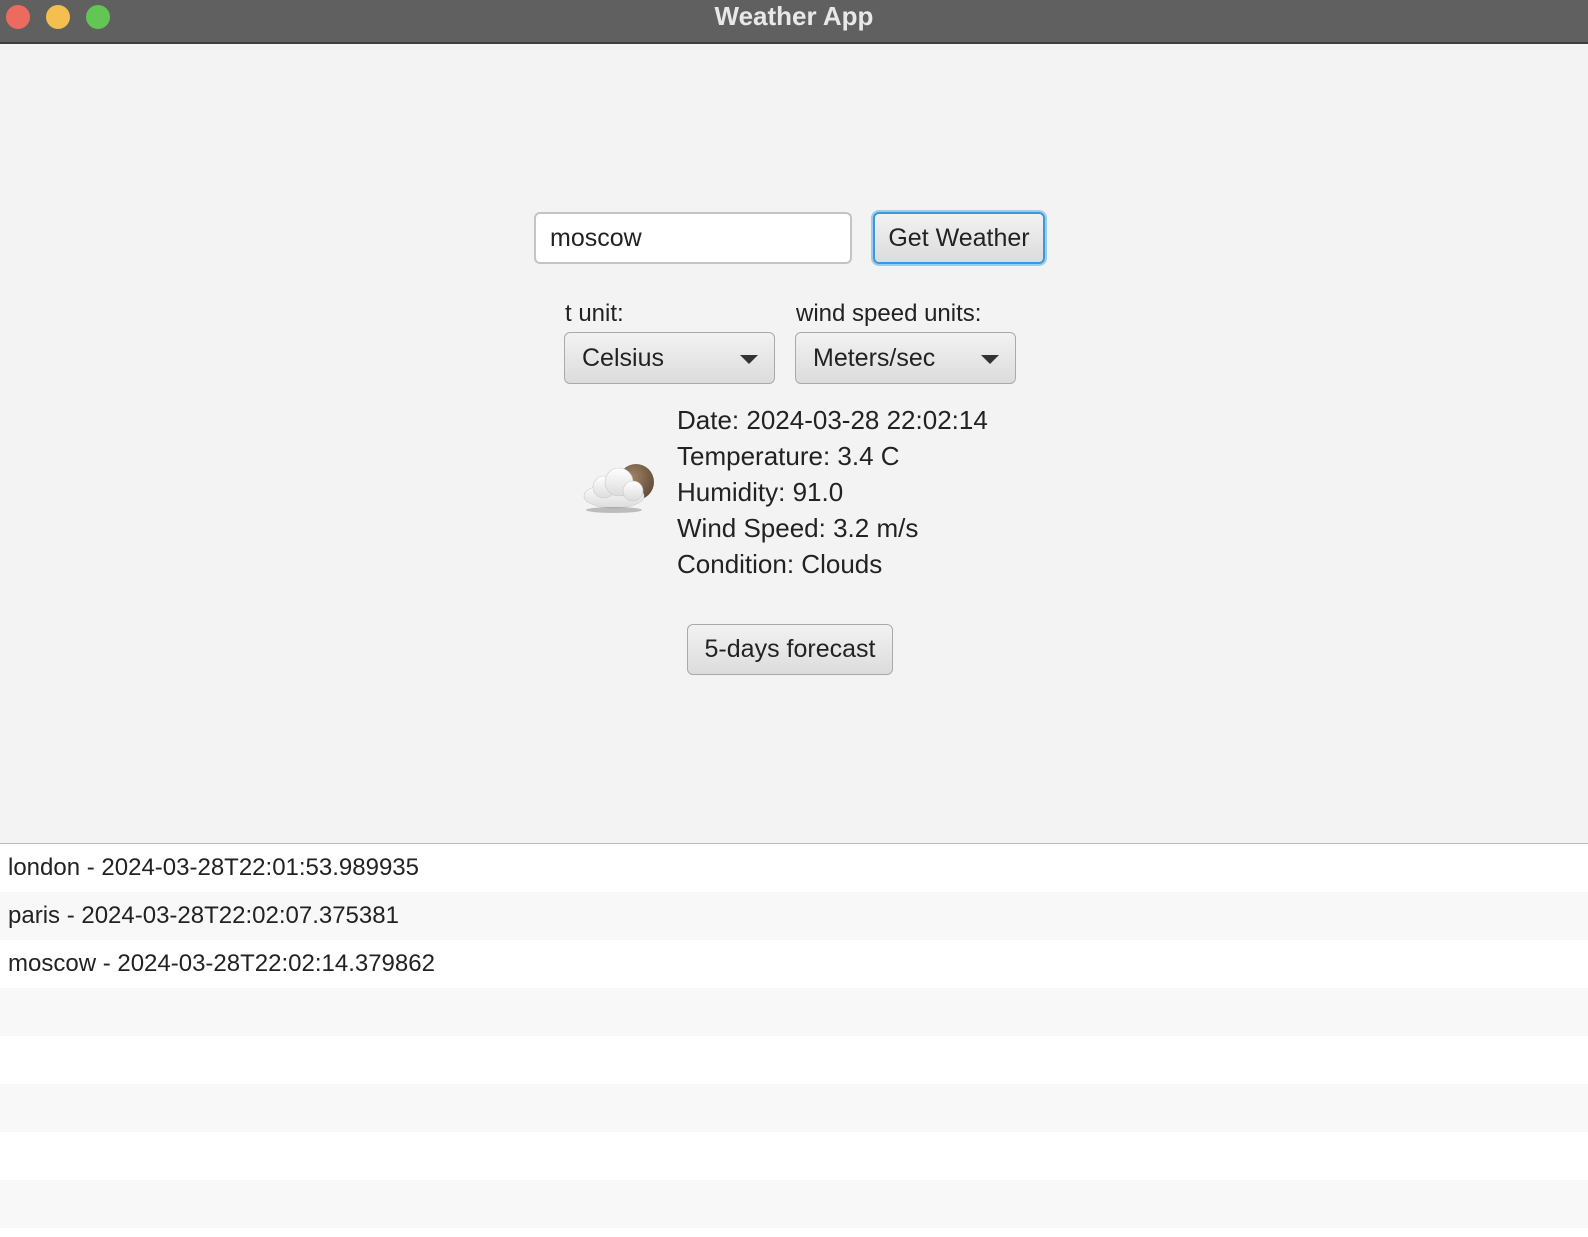 This screenshot has height=1237, width=1588. I want to click on temp-unit-label: t unit:, so click(594, 313).